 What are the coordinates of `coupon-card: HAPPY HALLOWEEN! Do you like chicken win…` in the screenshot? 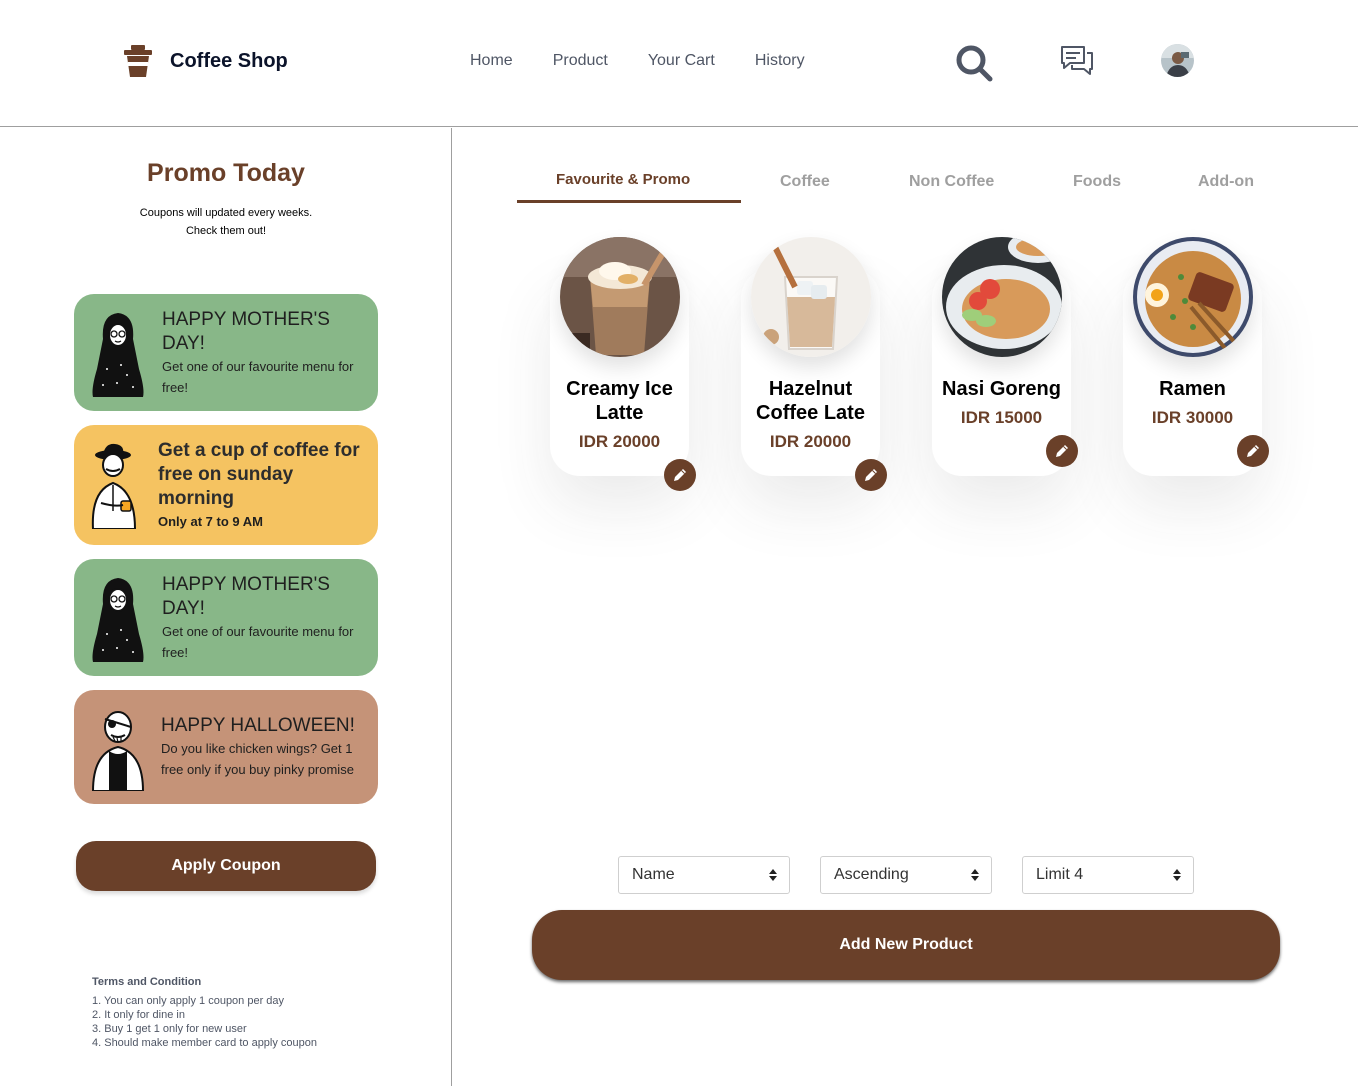 It's located at (226, 747).